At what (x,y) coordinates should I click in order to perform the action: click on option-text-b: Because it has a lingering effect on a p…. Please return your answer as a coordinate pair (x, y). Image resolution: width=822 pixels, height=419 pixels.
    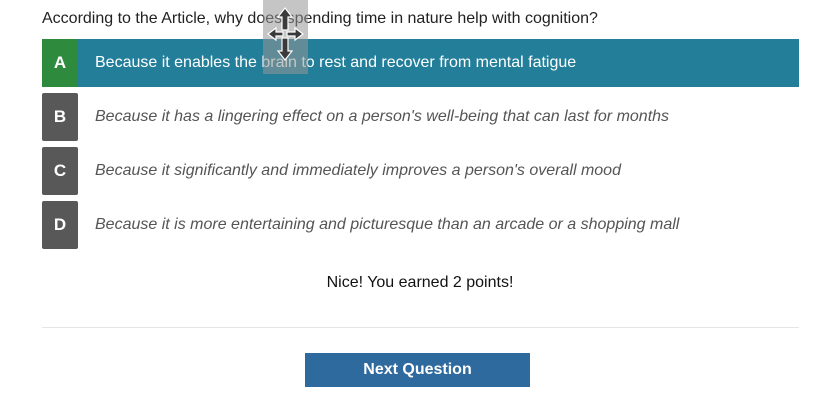
    Looking at the image, I should click on (382, 116).